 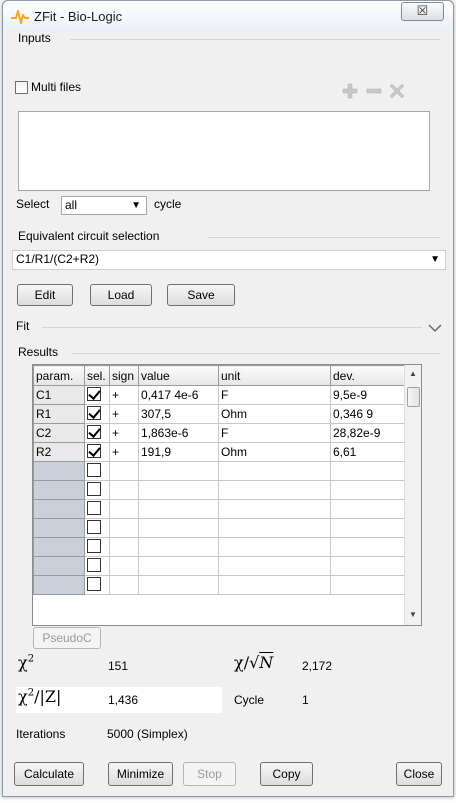 What do you see at coordinates (228, 16) in the screenshot?
I see `title-bar: ZFit - Bio-Logic ☒` at bounding box center [228, 16].